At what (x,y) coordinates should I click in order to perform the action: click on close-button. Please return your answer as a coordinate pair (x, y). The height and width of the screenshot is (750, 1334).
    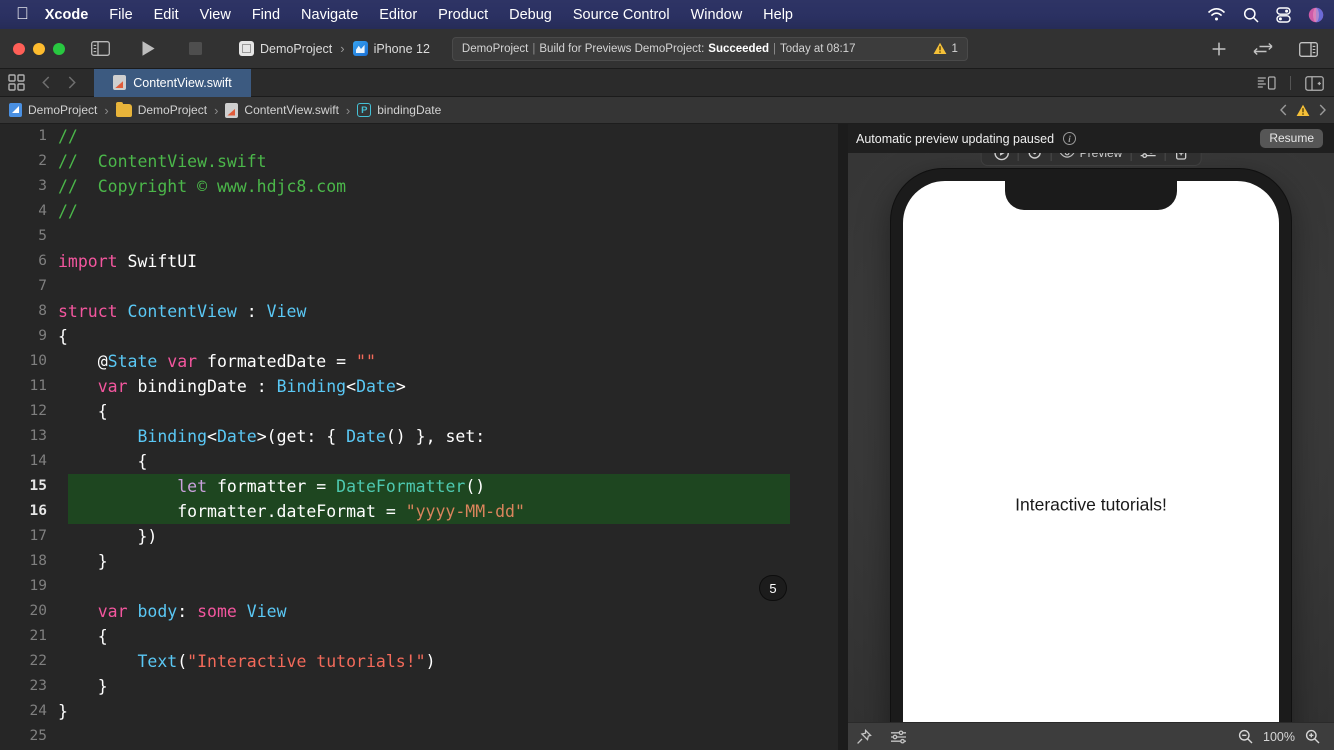
    Looking at the image, I should click on (19, 48).